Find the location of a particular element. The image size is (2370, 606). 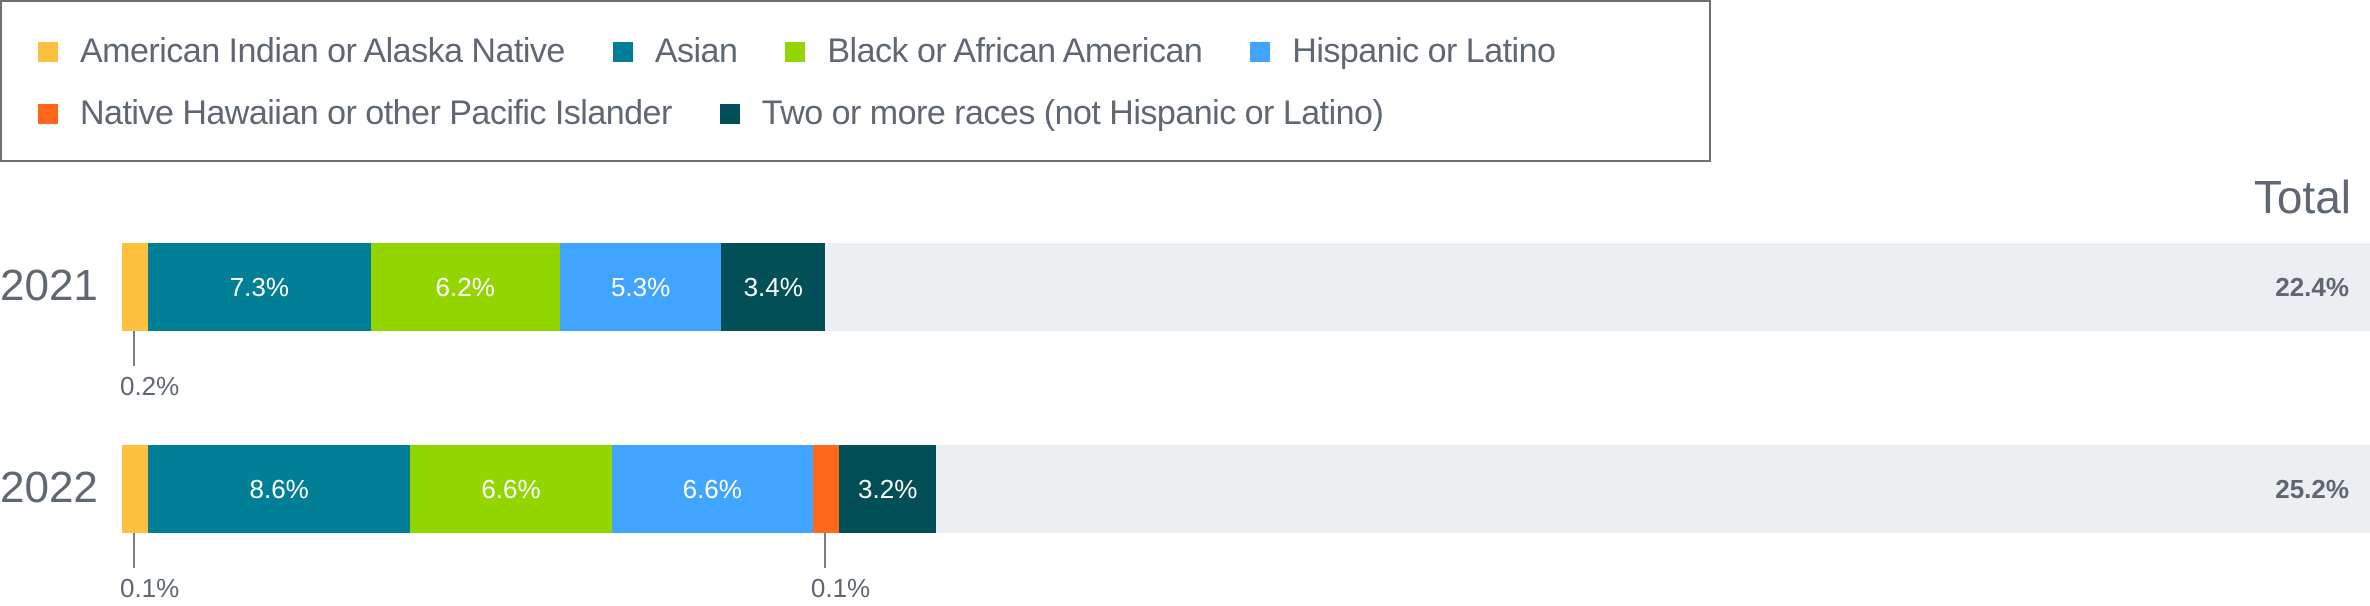

data-label-2022-two-or-more-races-not-hispanic-or-latino: 3.2% is located at coordinates (888, 488).